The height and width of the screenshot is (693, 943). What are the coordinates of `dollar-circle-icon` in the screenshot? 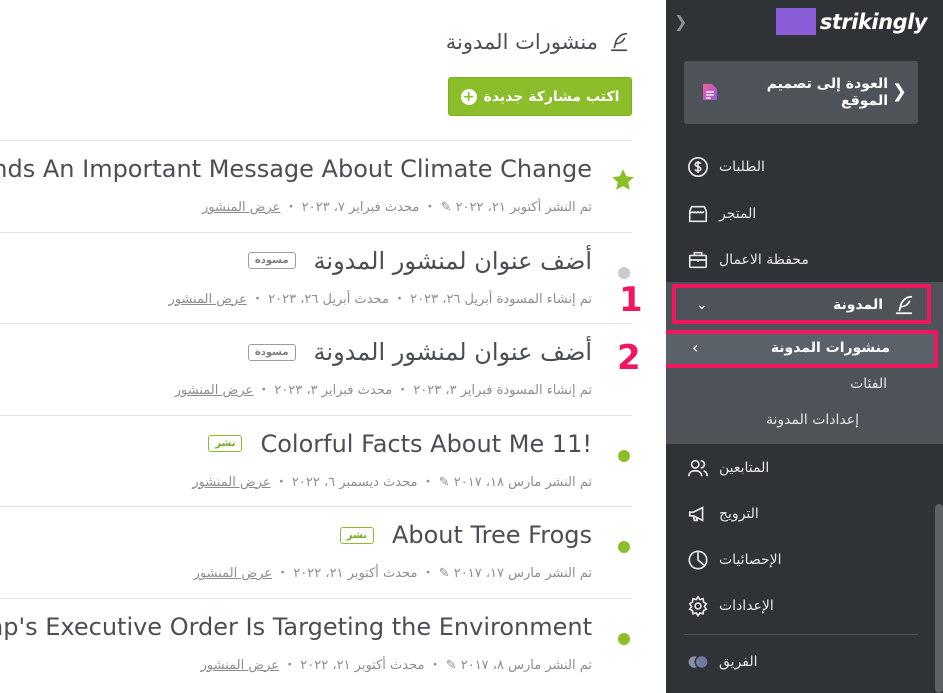 It's located at (698, 167).